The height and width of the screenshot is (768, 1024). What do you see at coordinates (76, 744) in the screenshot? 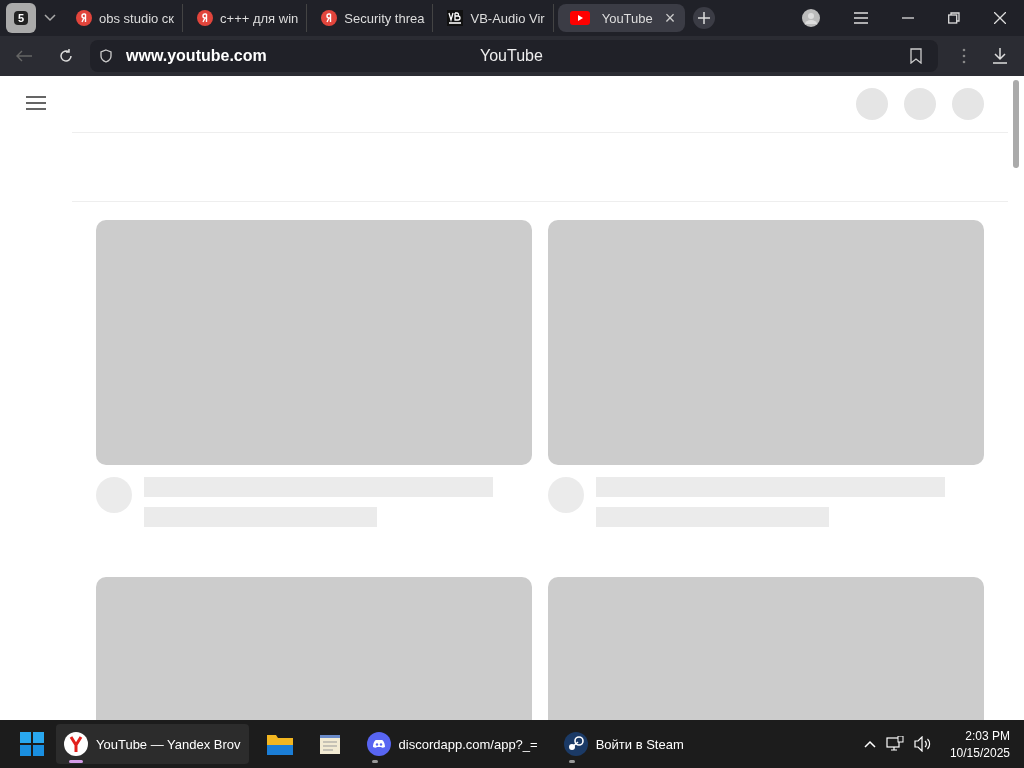
I see `yandex-browser-icon` at bounding box center [76, 744].